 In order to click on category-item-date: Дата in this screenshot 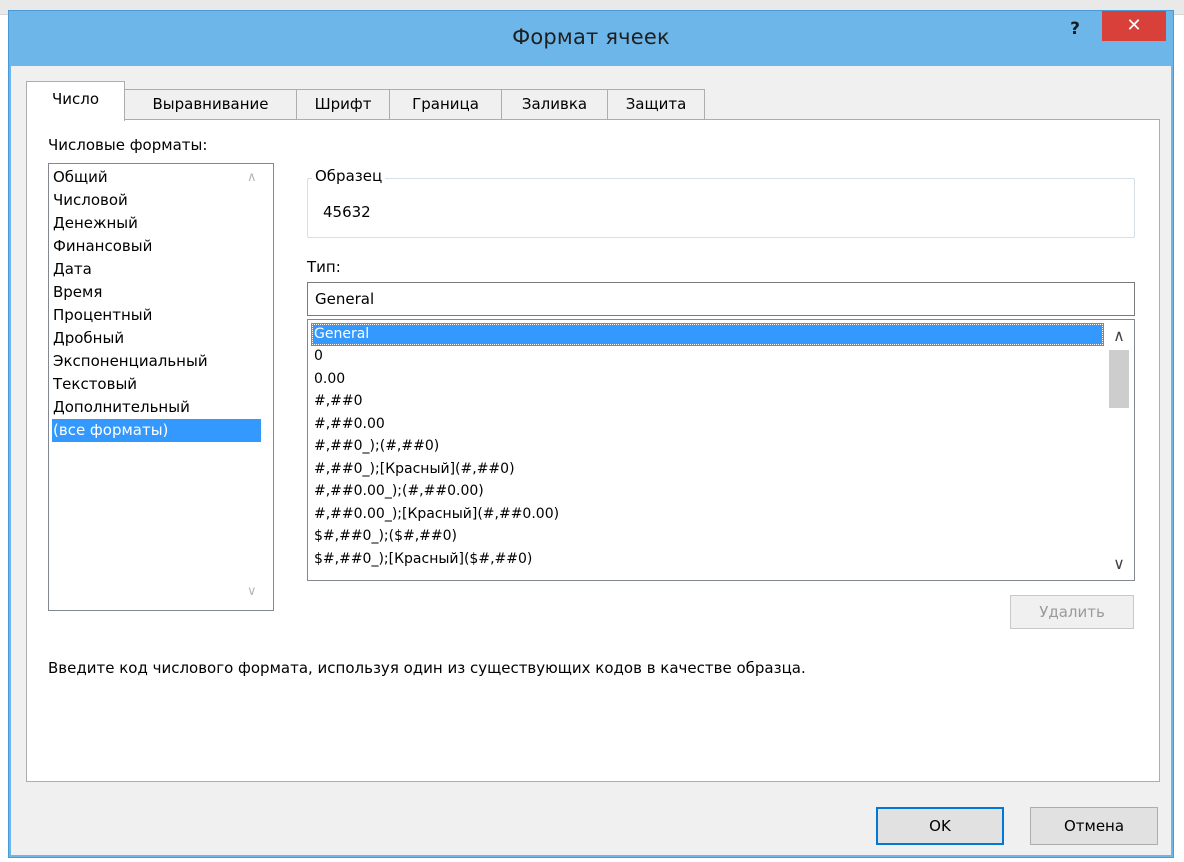, I will do `click(73, 269)`.